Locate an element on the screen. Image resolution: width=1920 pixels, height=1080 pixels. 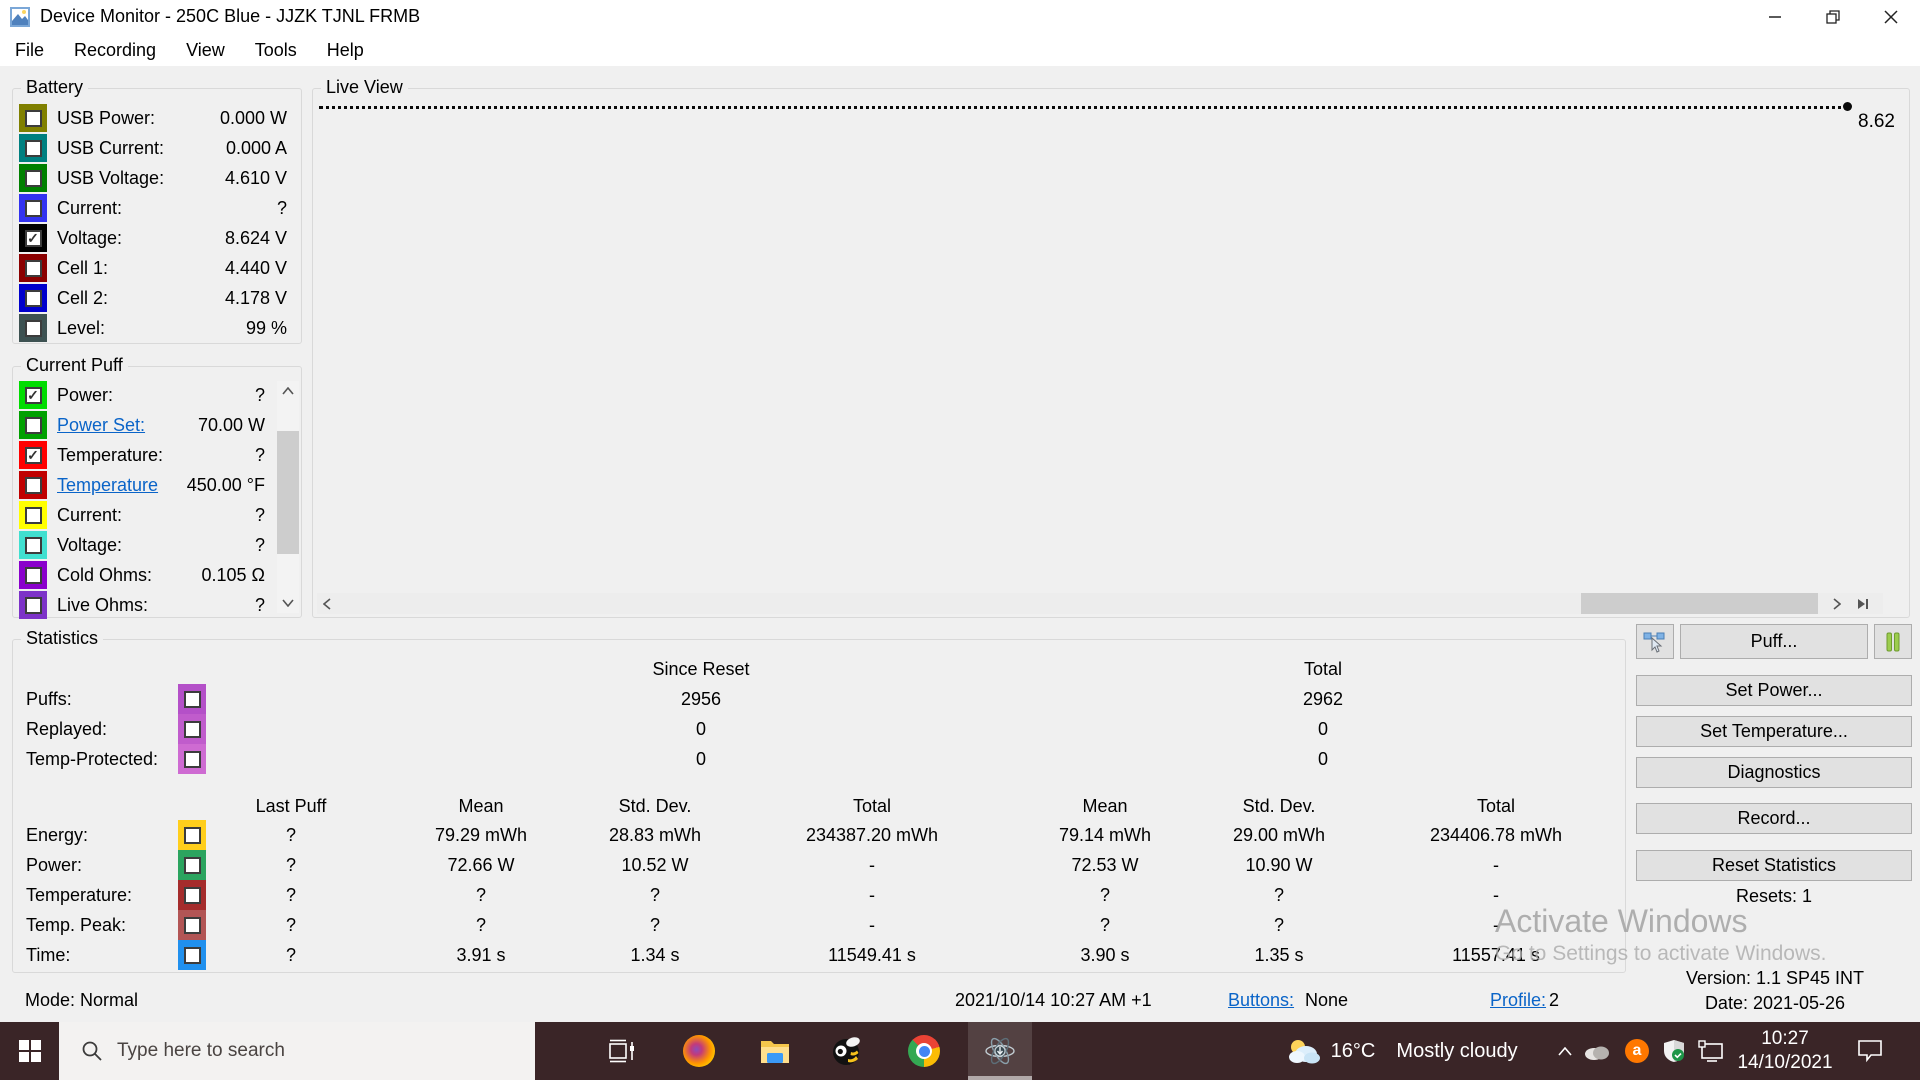
taskbar-search: Type here to search is located at coordinates (297, 1051).